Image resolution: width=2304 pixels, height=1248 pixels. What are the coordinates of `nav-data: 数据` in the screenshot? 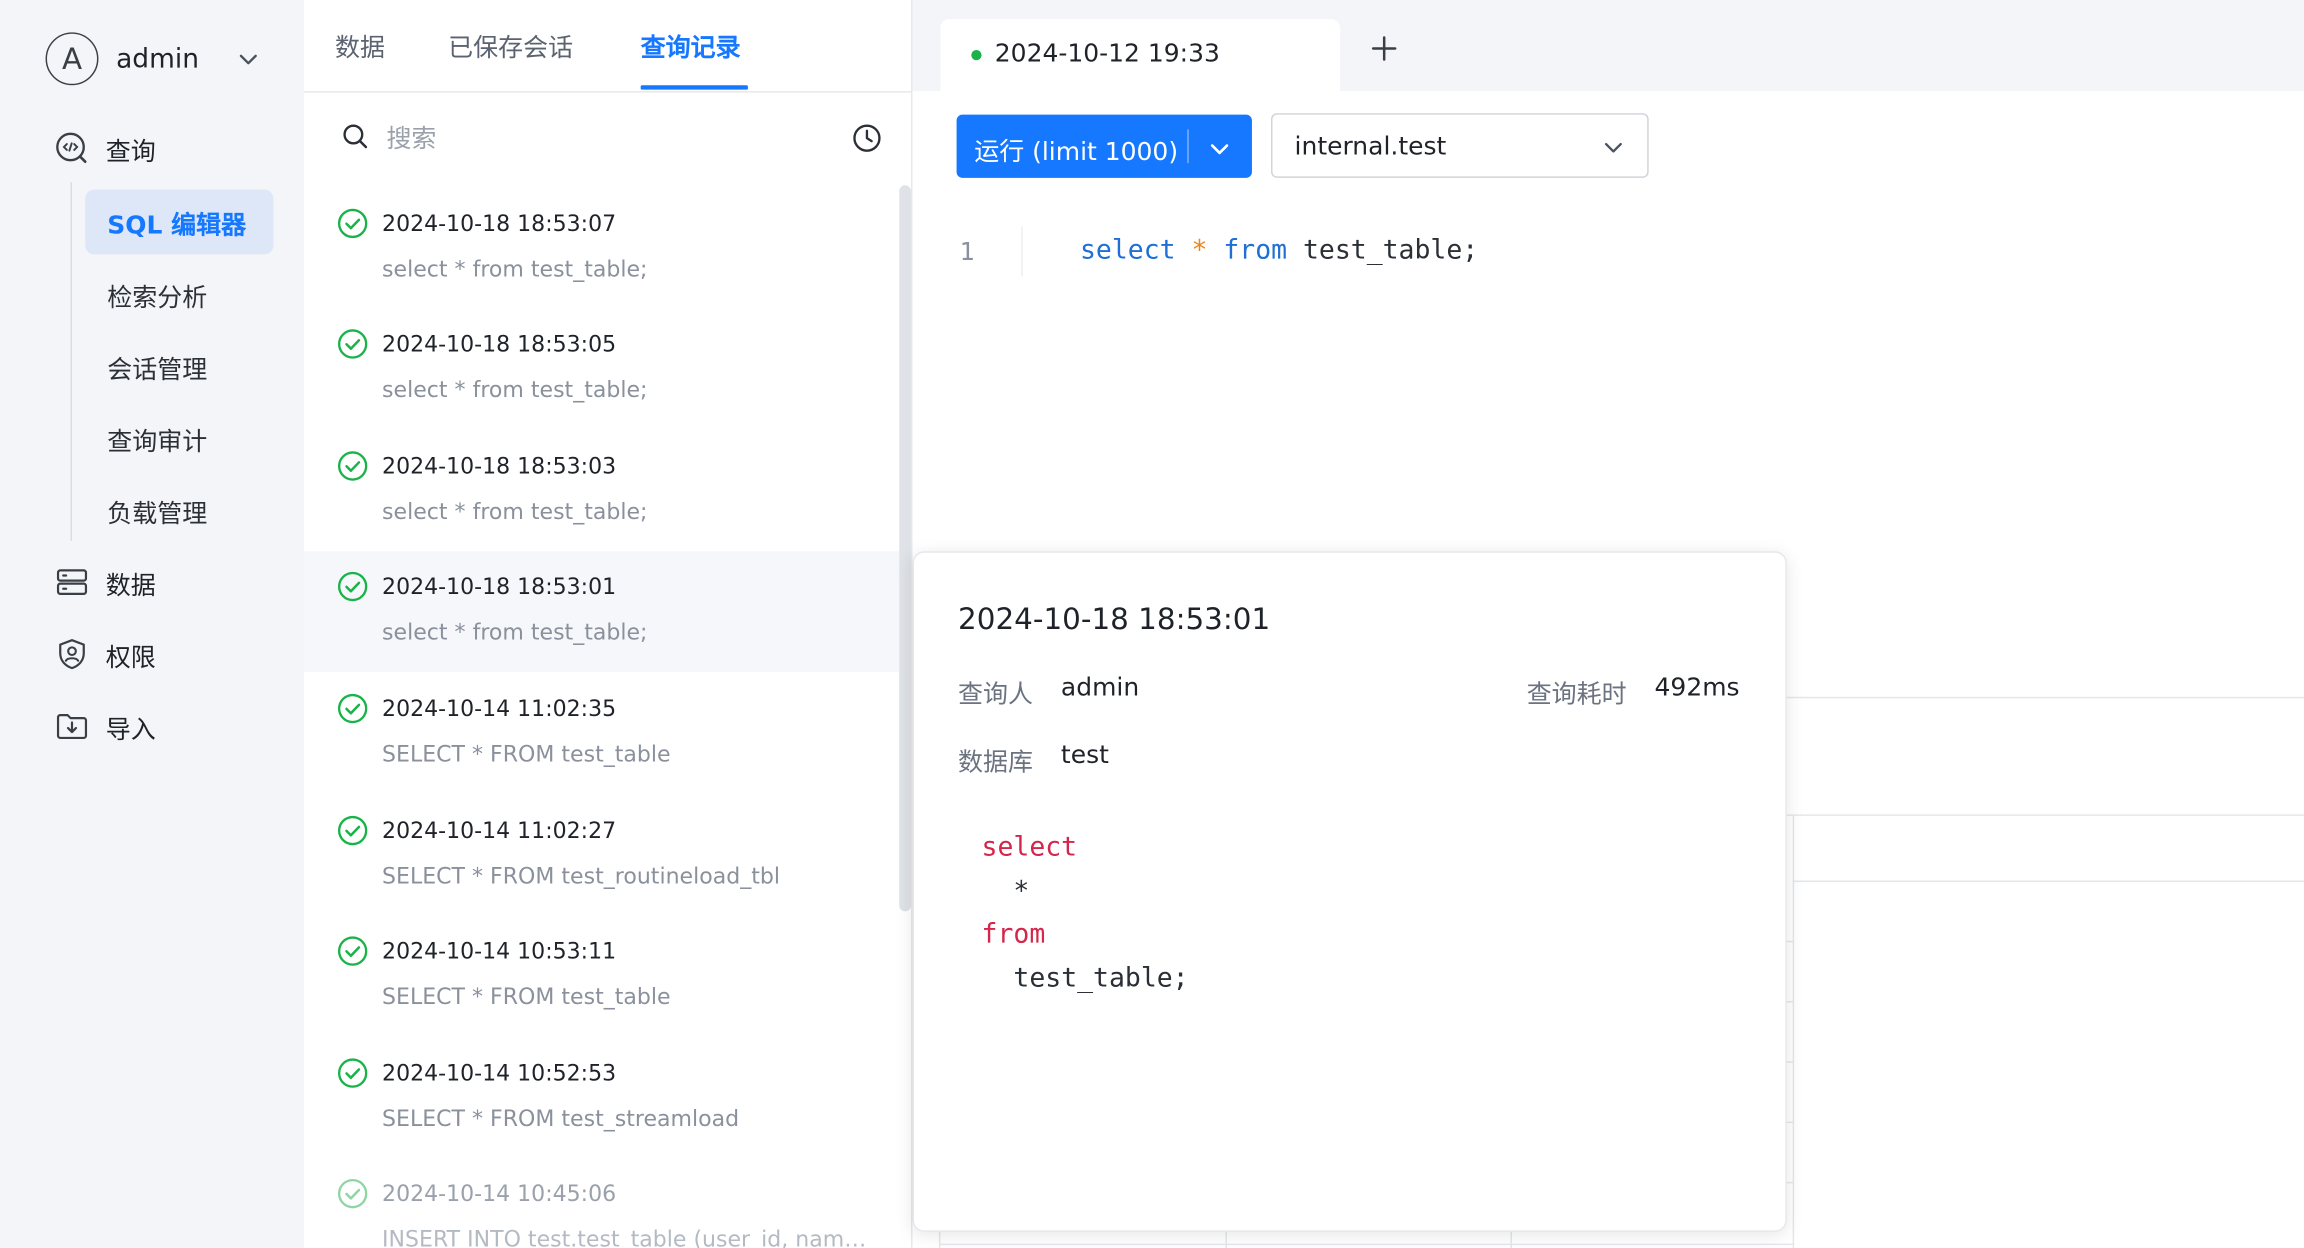 It's located at (104, 582).